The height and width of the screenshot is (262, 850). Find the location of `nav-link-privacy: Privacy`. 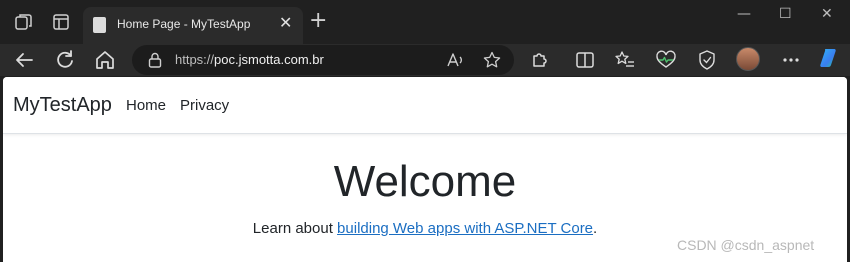

nav-link-privacy: Privacy is located at coordinates (204, 105).